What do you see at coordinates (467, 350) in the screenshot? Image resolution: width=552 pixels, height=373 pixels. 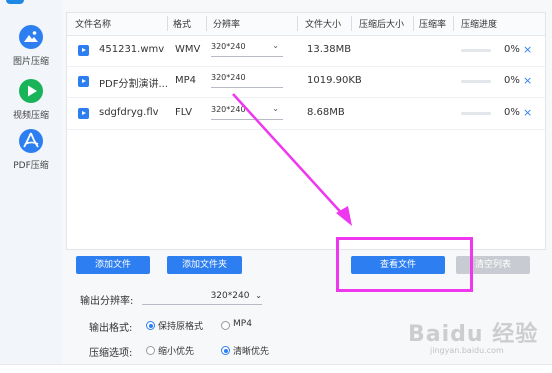 I see `watermark-url: jingyan.baidu.com` at bounding box center [467, 350].